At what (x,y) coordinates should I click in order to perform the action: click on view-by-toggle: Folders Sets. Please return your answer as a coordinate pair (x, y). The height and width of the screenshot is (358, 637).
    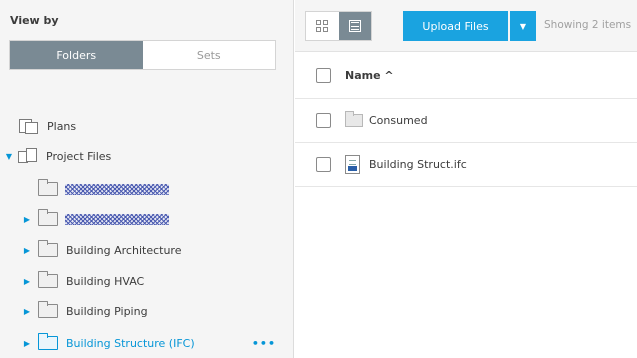
    Looking at the image, I should click on (142, 55).